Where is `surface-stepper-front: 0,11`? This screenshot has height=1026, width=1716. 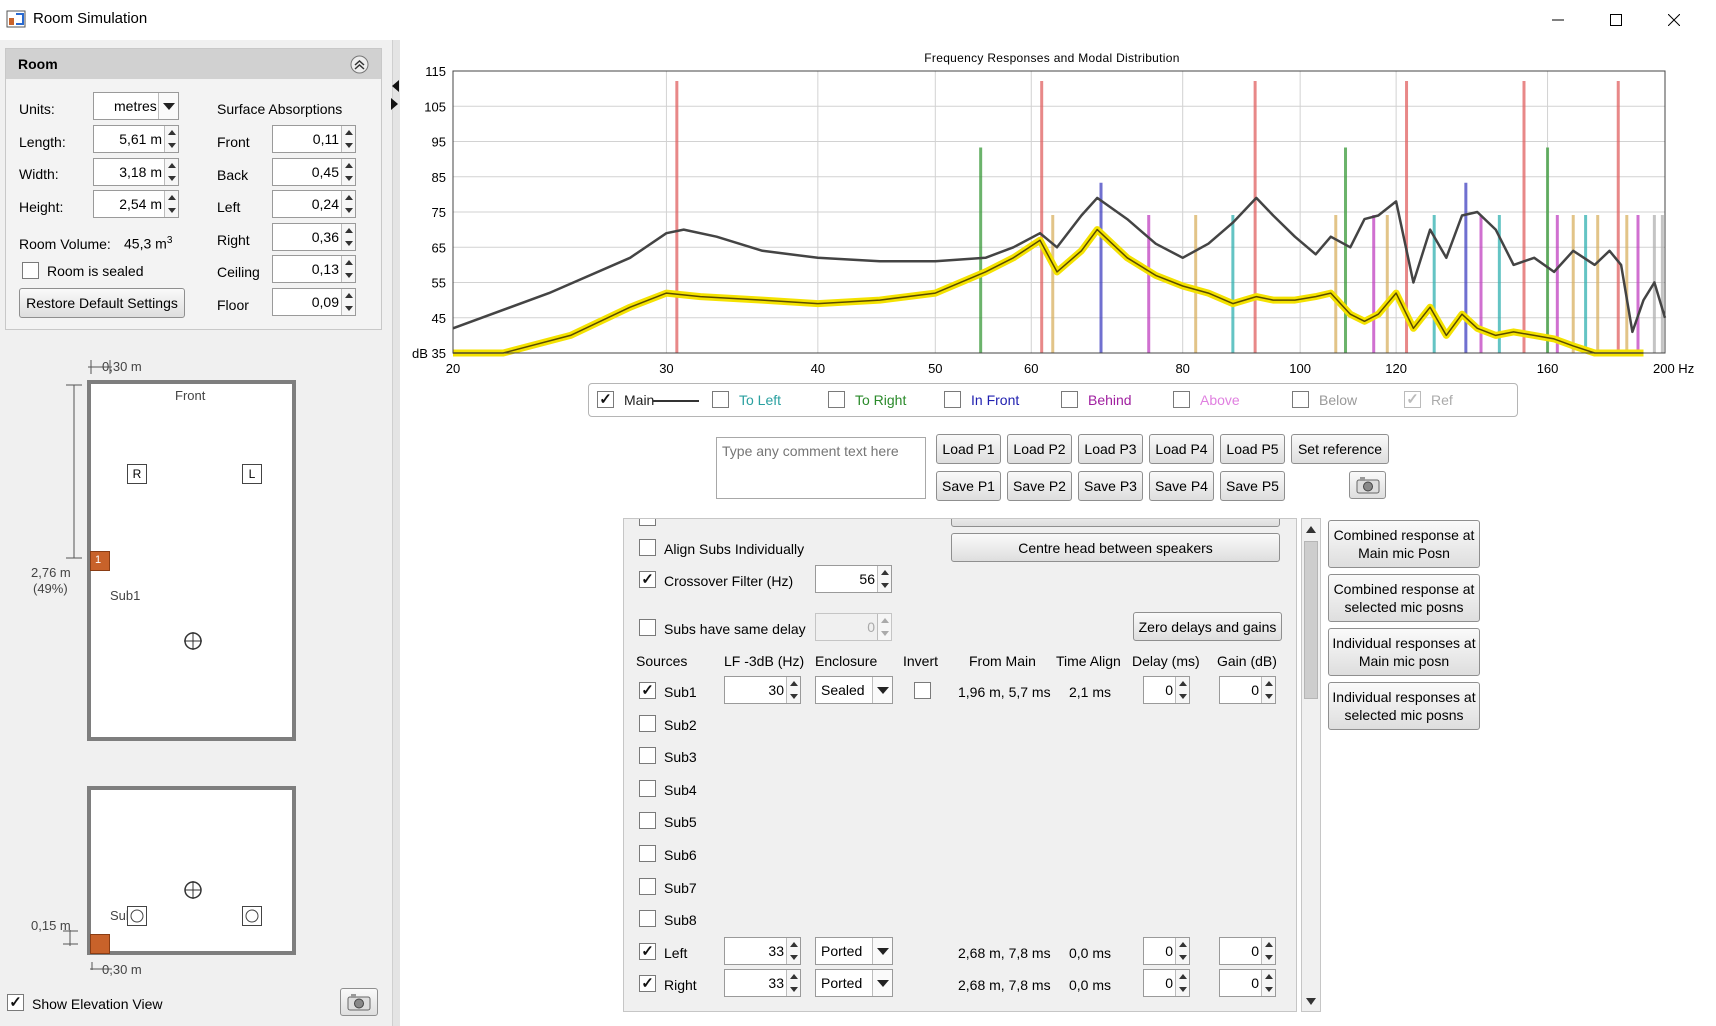
surface-stepper-front: 0,11 is located at coordinates (314, 139).